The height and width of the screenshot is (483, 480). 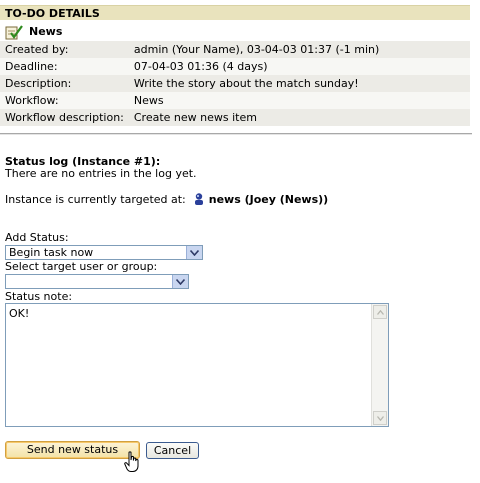 What do you see at coordinates (51, 252) in the screenshot?
I see `add-status-value: Begin task now` at bounding box center [51, 252].